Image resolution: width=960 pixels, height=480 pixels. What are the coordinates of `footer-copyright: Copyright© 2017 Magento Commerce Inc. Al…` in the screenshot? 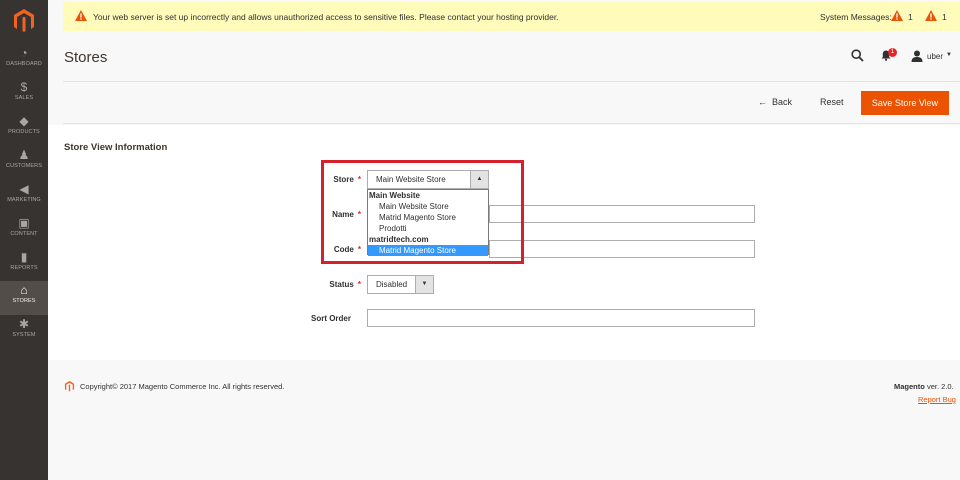 It's located at (182, 386).